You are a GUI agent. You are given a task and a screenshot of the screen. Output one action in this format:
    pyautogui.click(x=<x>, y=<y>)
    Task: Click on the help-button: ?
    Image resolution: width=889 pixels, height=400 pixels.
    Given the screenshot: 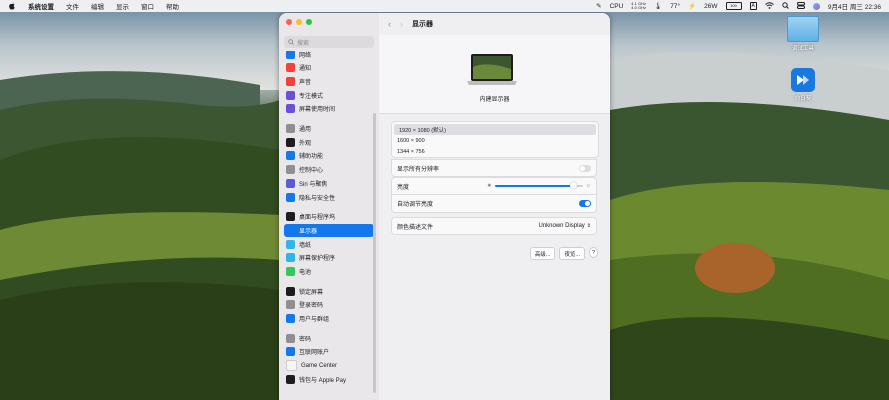 What is the action you would take?
    pyautogui.click(x=593, y=252)
    